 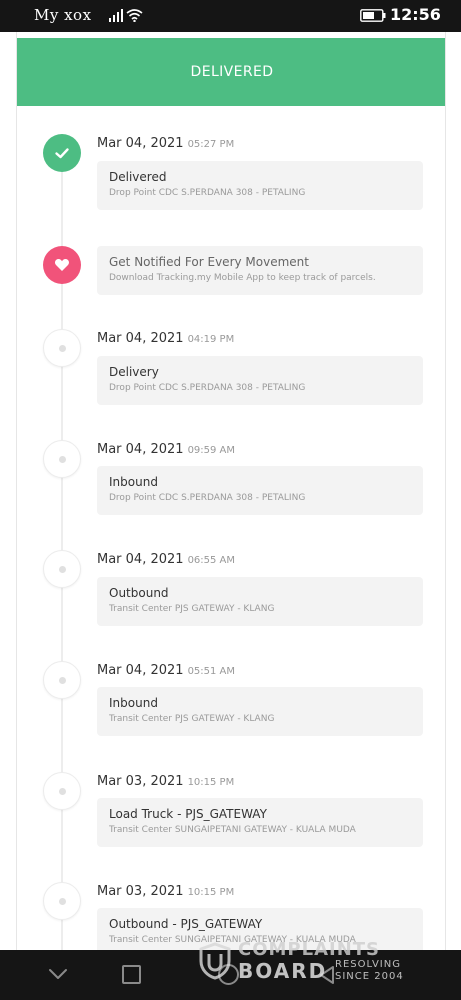 I want to click on event-time: 05:27 PM, so click(x=211, y=144).